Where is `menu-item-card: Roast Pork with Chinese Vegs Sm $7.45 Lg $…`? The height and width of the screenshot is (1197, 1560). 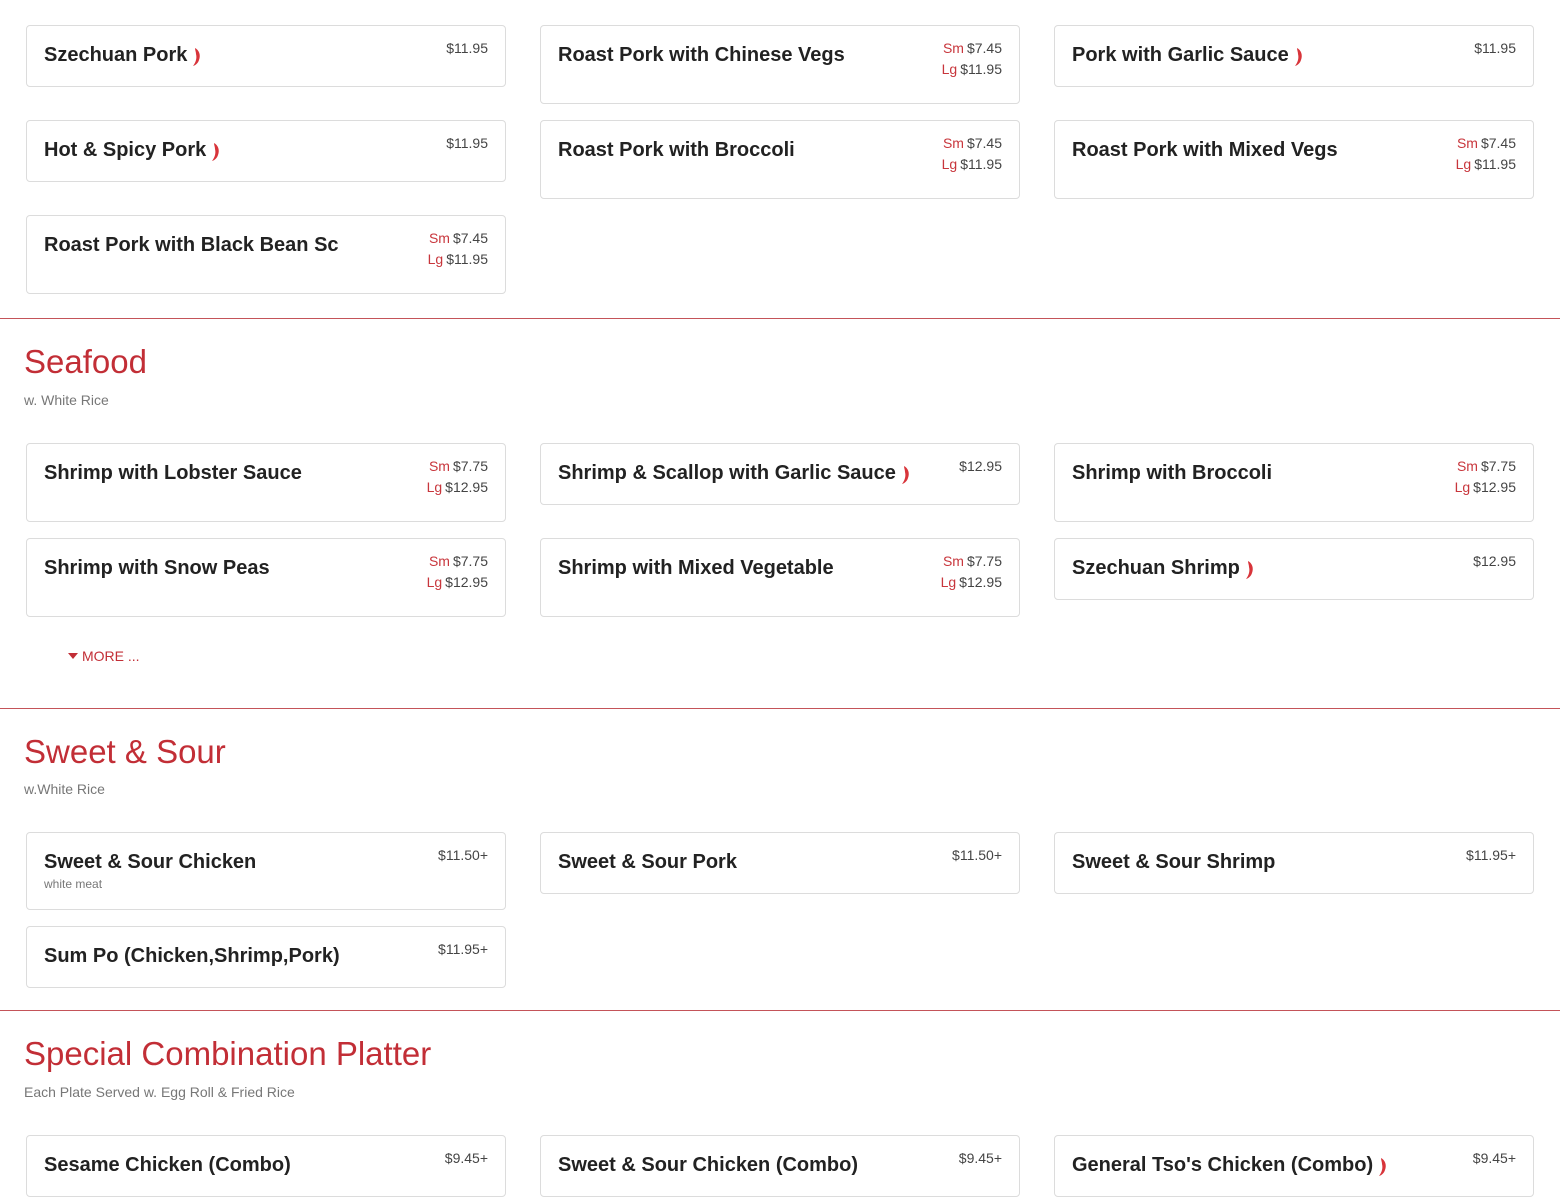
menu-item-card: Roast Pork with Chinese Vegs Sm $7.45 Lg $… is located at coordinates (780, 64).